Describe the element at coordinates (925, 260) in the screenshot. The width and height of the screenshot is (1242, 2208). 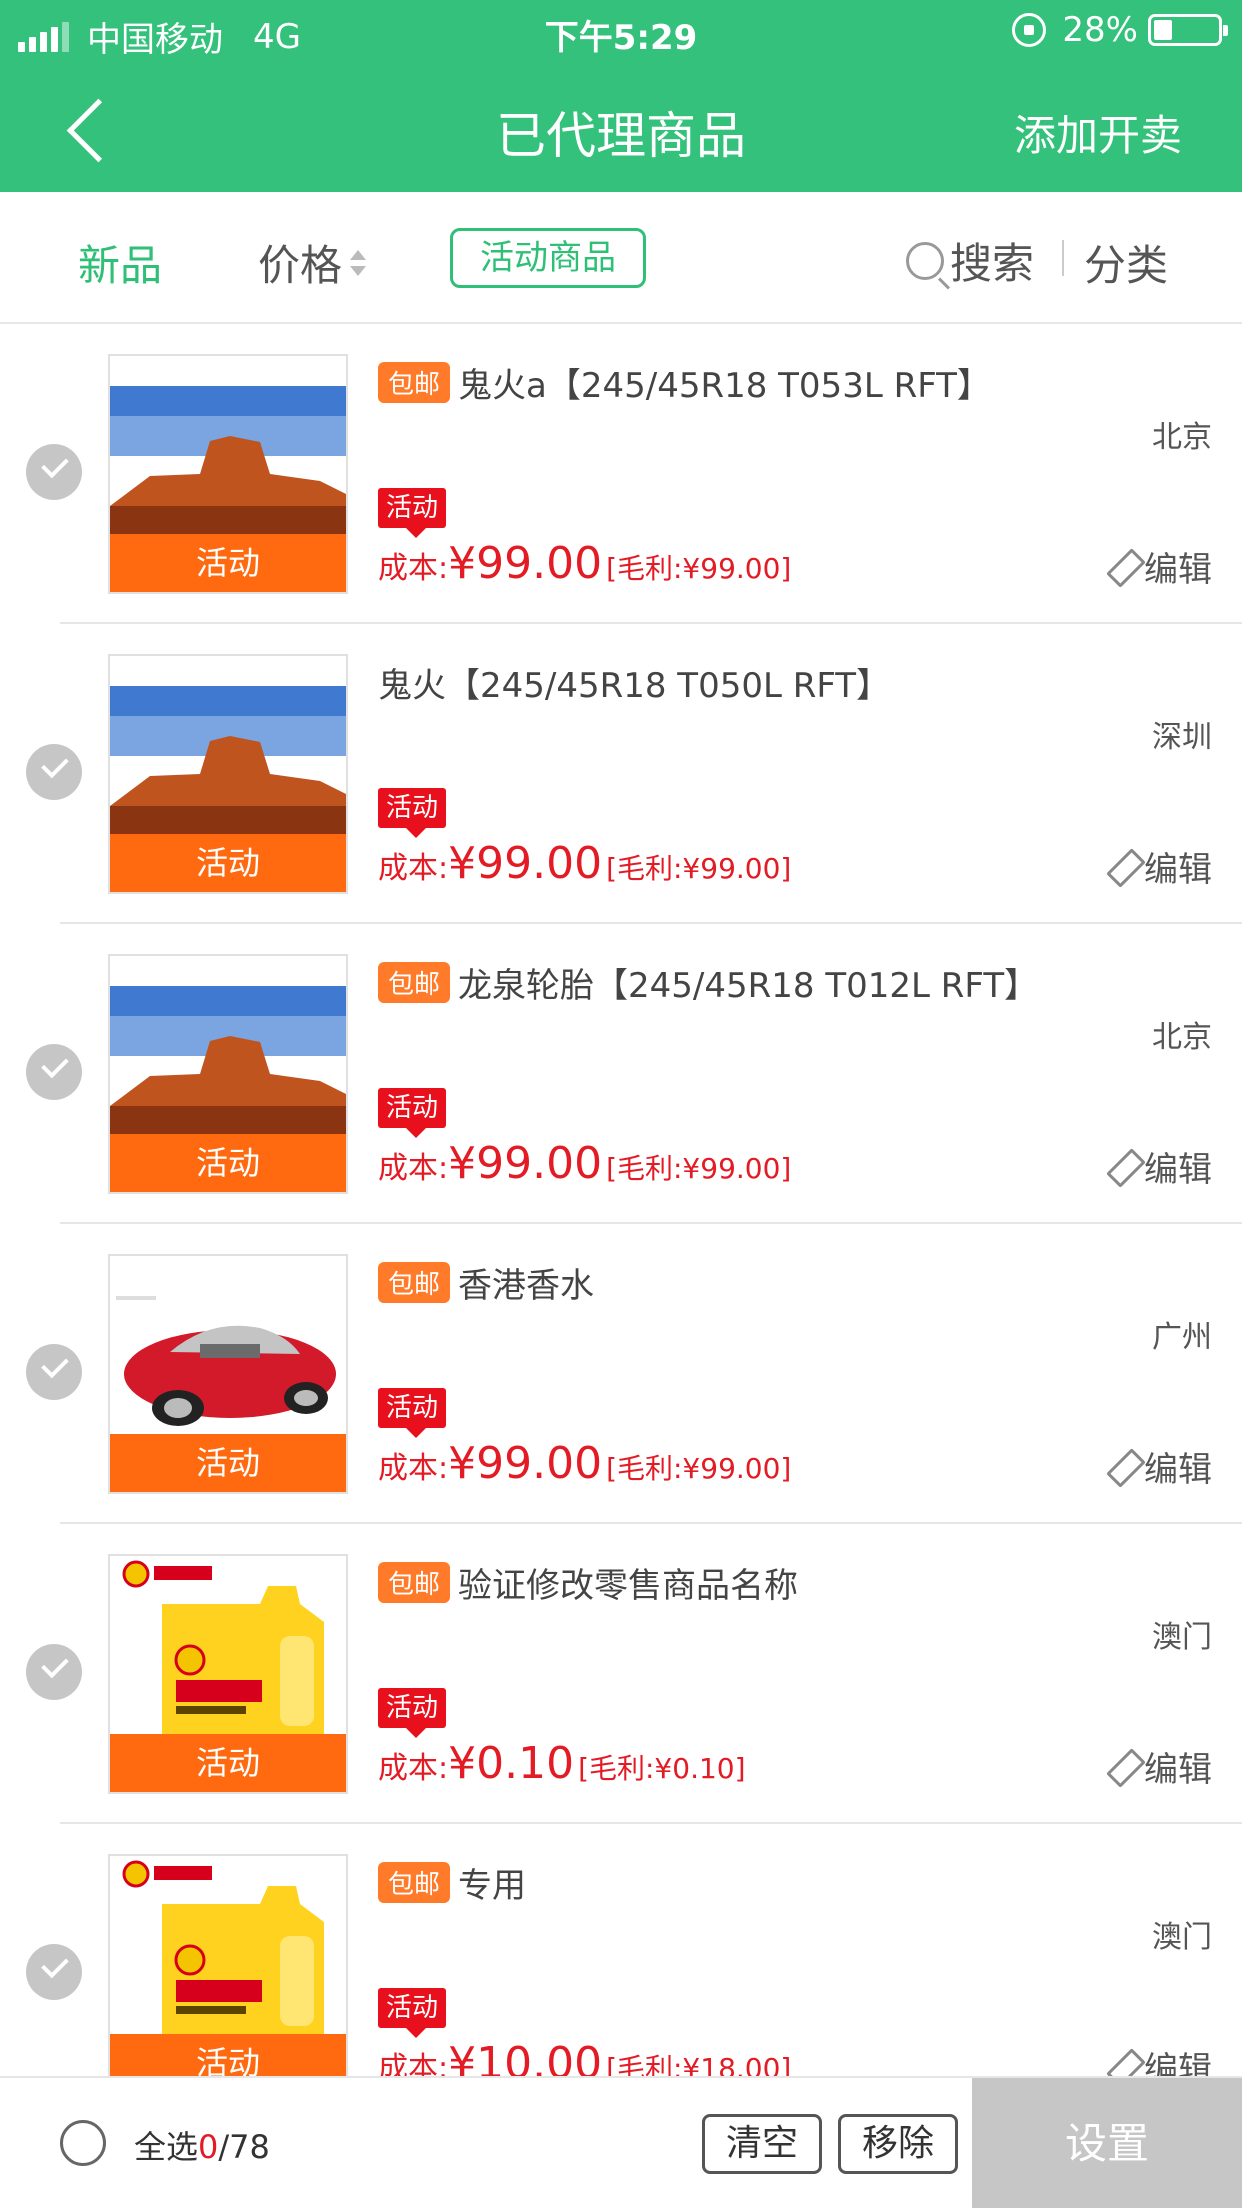
I see `search-icon` at that location.